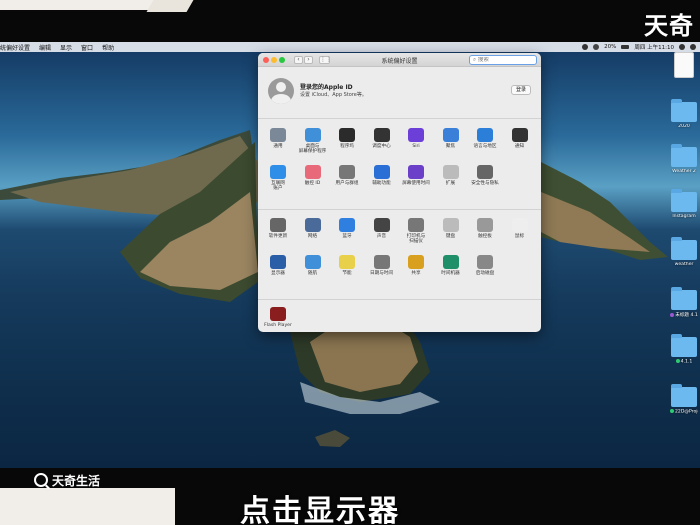 The image size is (700, 525). What do you see at coordinates (416, 225) in the screenshot?
I see `printers-scanners-icon` at bounding box center [416, 225].